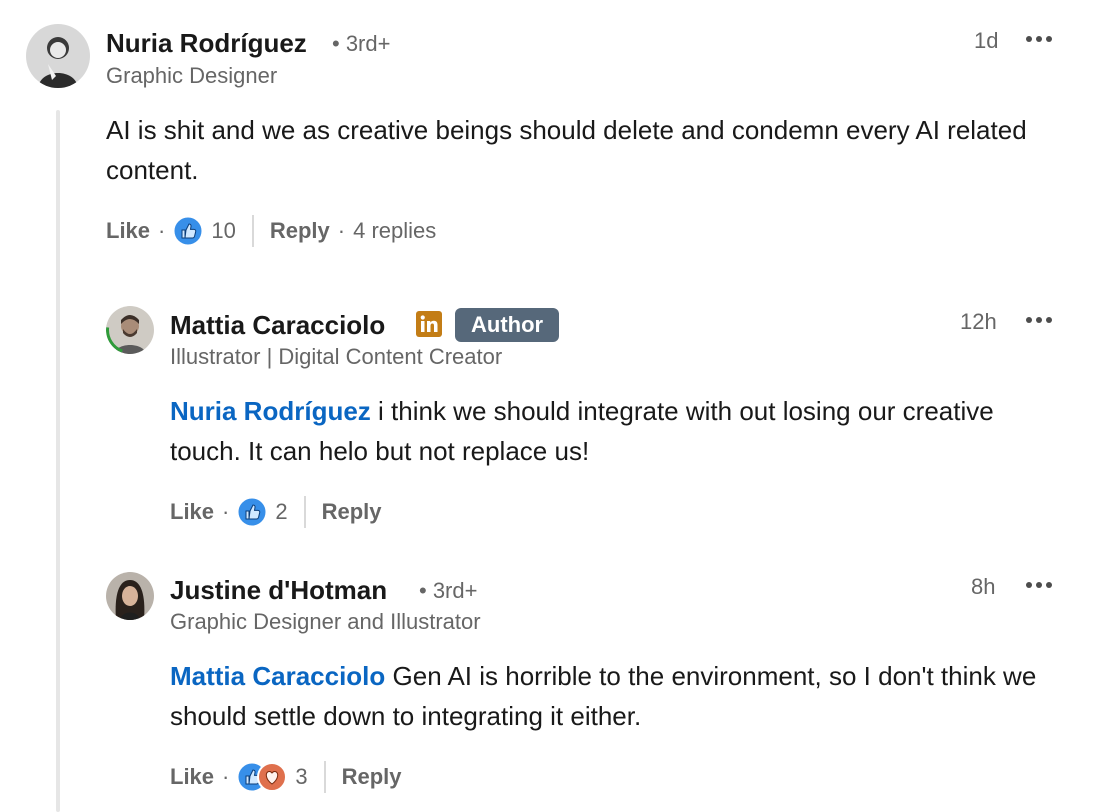 This screenshot has height=812, width=1096. What do you see at coordinates (394, 231) in the screenshot?
I see `replies-count-link: 4 replies` at bounding box center [394, 231].